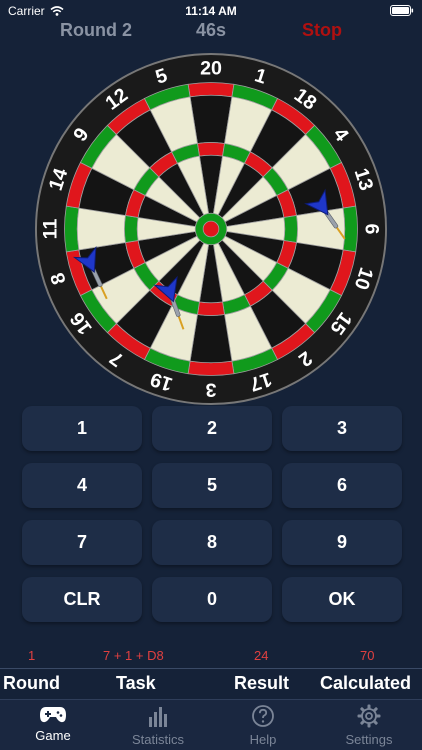 This screenshot has width=422, height=750. Describe the element at coordinates (82, 542) in the screenshot. I see `key-7: 7` at that location.